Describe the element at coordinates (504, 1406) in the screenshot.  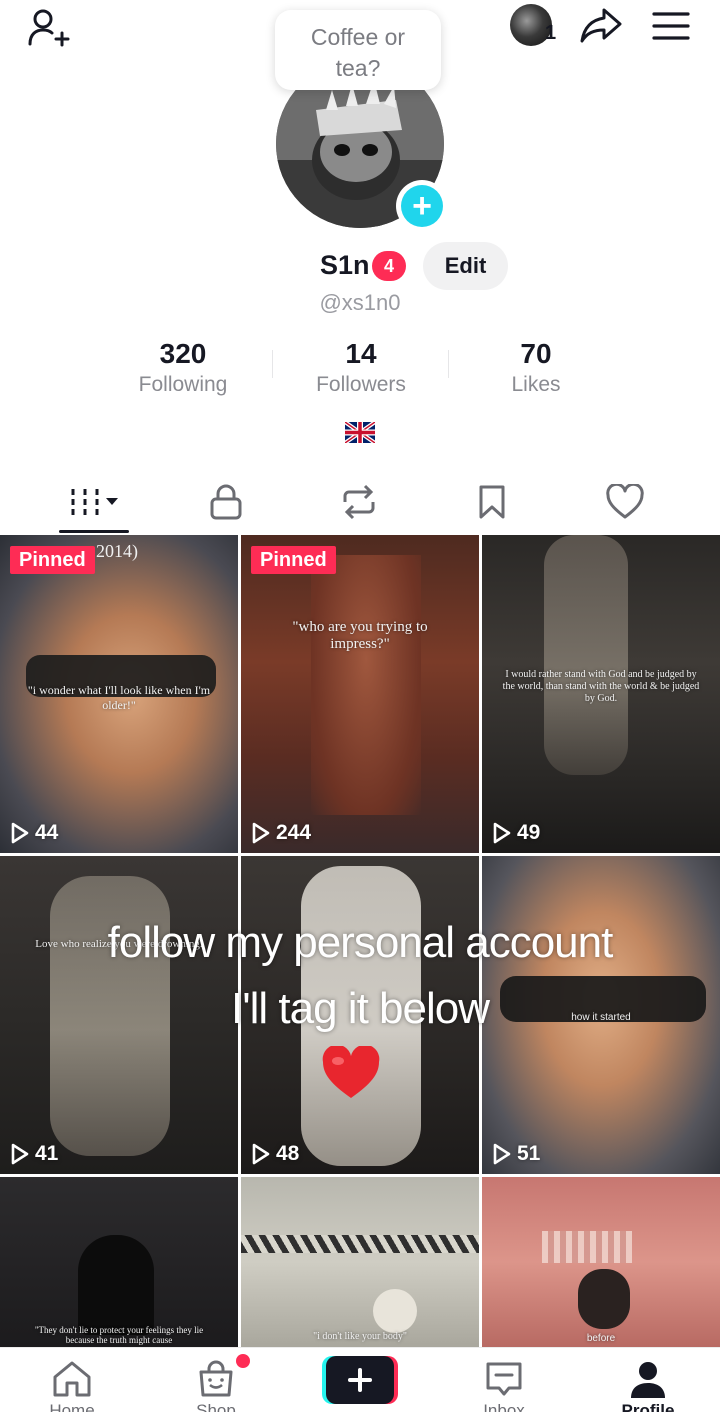
I see `nav-label: Inbox` at that location.